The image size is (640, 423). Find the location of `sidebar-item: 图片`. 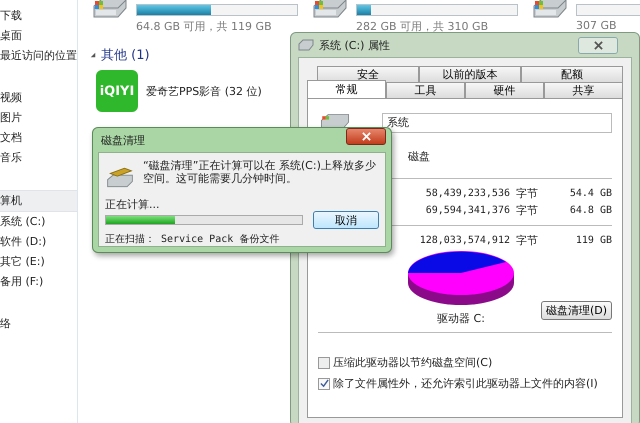

sidebar-item: 图片 is located at coordinates (38, 118).